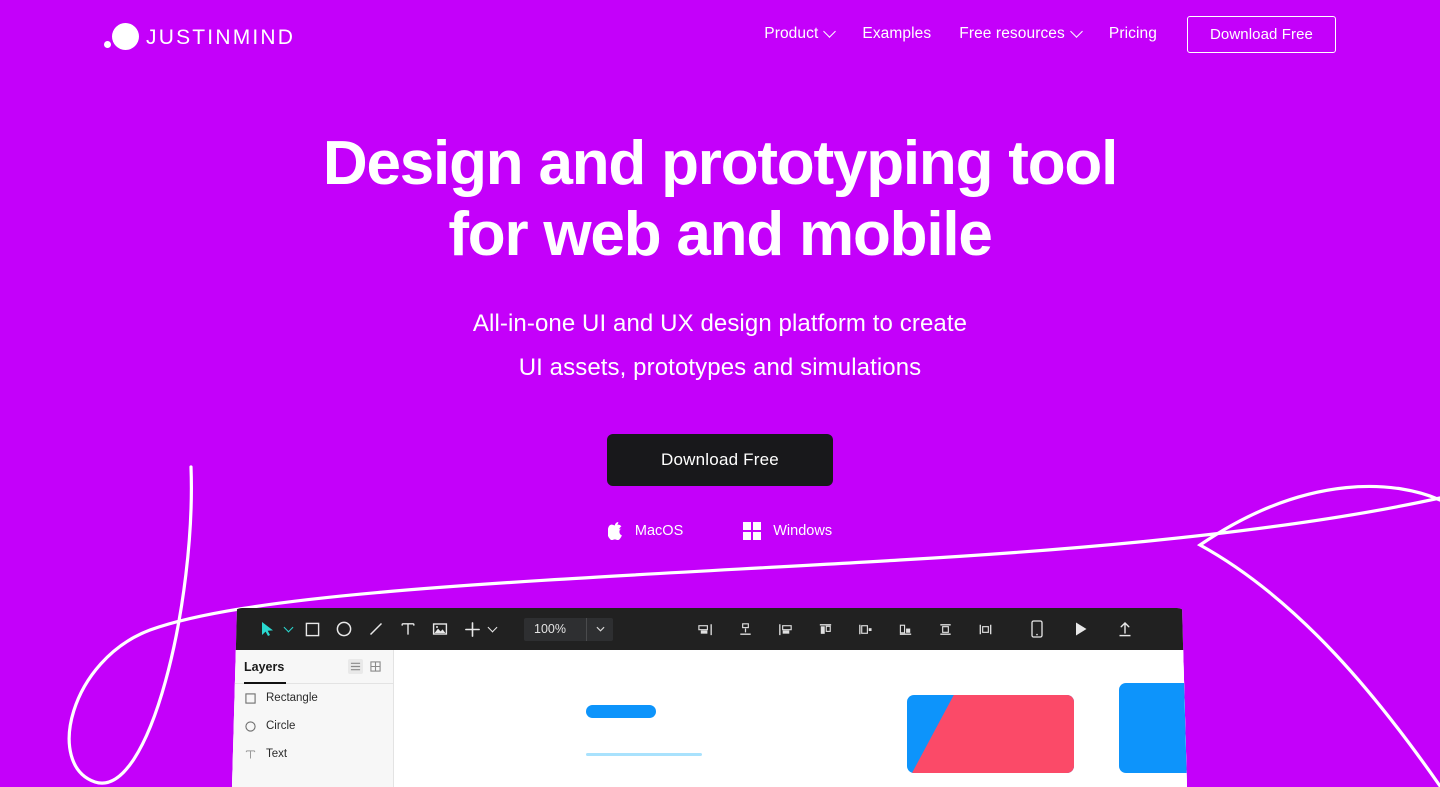 The height and width of the screenshot is (787, 1440). I want to click on os-option-macos: MacOS, so click(645, 531).